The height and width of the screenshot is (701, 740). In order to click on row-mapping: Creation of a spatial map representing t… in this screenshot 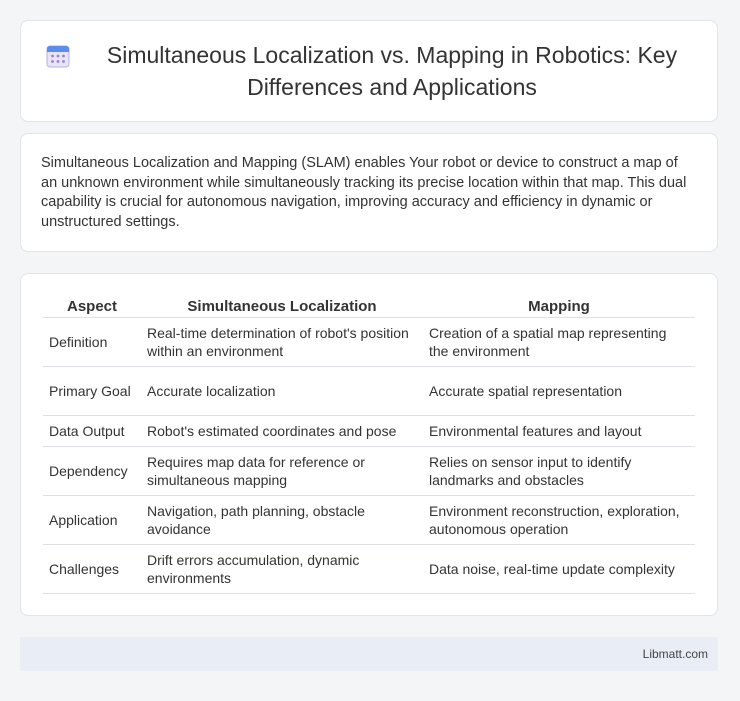, I will do `click(559, 342)`.